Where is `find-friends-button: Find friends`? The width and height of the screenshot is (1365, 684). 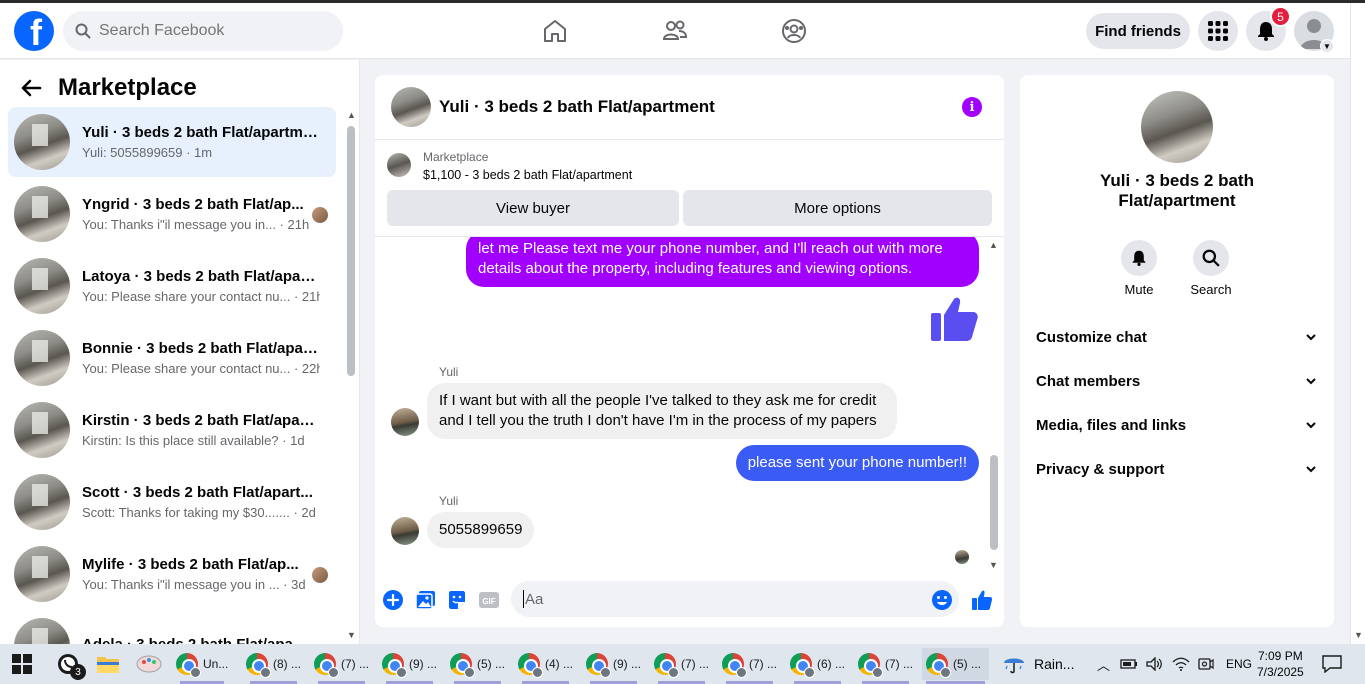
find-friends-button: Find friends is located at coordinates (1138, 31).